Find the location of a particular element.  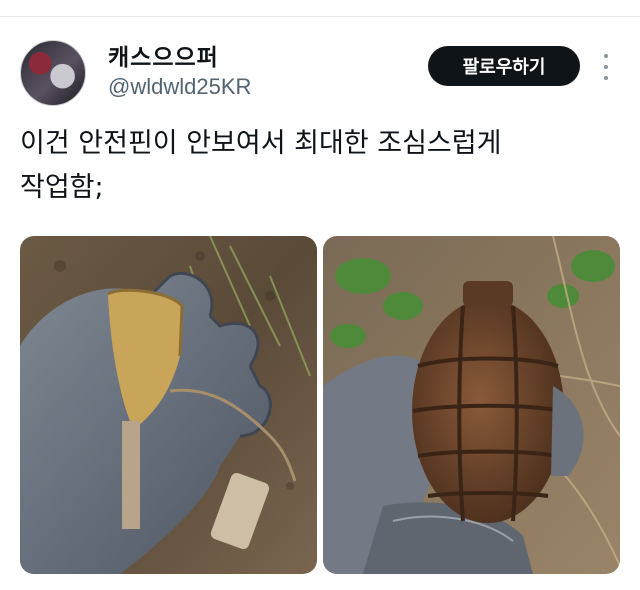

user-handle: @wldwld25KR is located at coordinates (179, 87).